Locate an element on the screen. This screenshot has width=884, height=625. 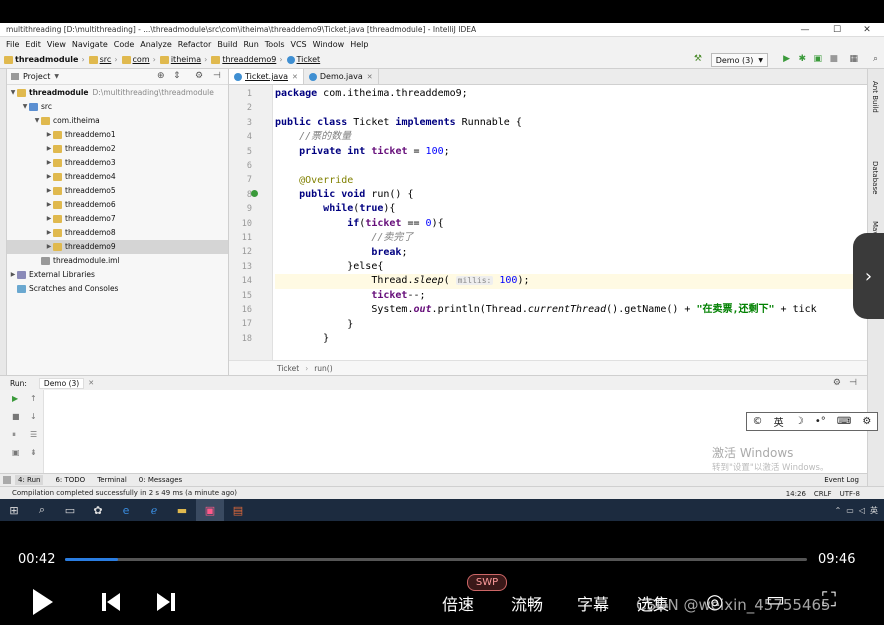
crumb-com: com is located at coordinates (134, 59).